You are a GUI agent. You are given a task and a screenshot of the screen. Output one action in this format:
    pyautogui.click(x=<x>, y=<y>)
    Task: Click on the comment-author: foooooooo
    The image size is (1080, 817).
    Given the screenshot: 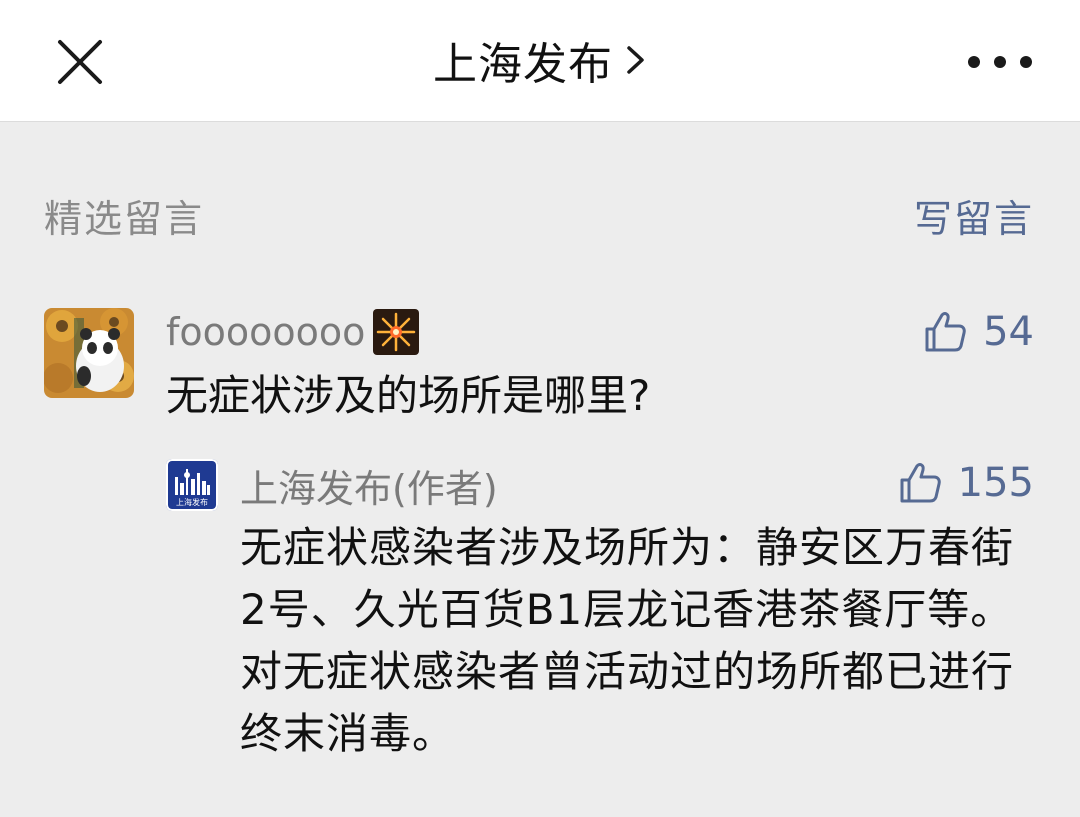 What is the action you would take?
    pyautogui.click(x=293, y=332)
    